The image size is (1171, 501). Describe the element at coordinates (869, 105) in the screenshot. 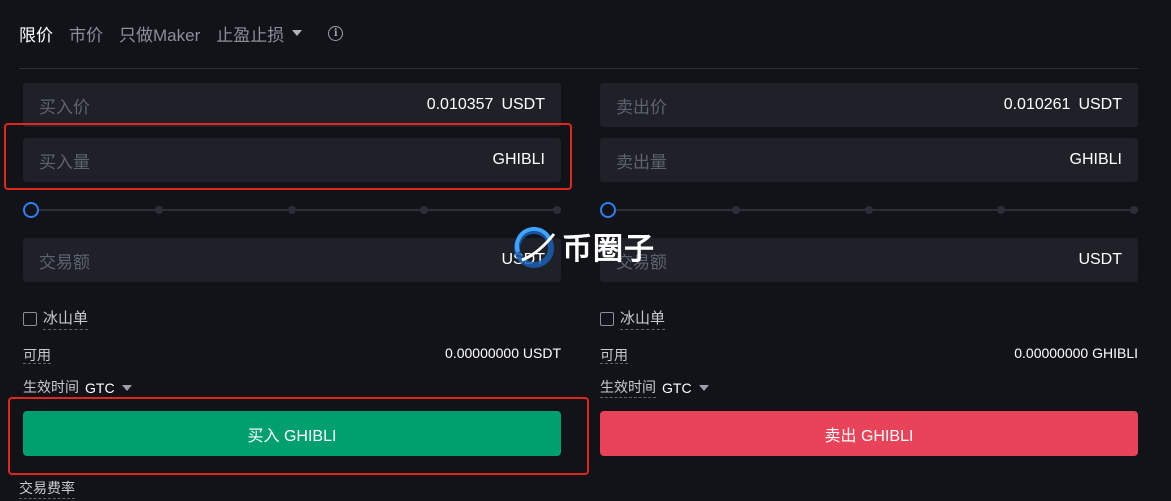

I see `sell-price-input: 卖出价 0.010261 USDT` at that location.